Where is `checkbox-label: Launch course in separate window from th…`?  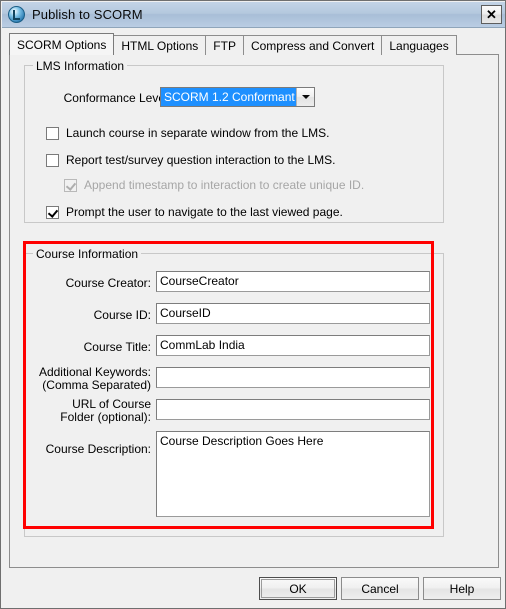
checkbox-label: Launch course in separate window from th… is located at coordinates (198, 133).